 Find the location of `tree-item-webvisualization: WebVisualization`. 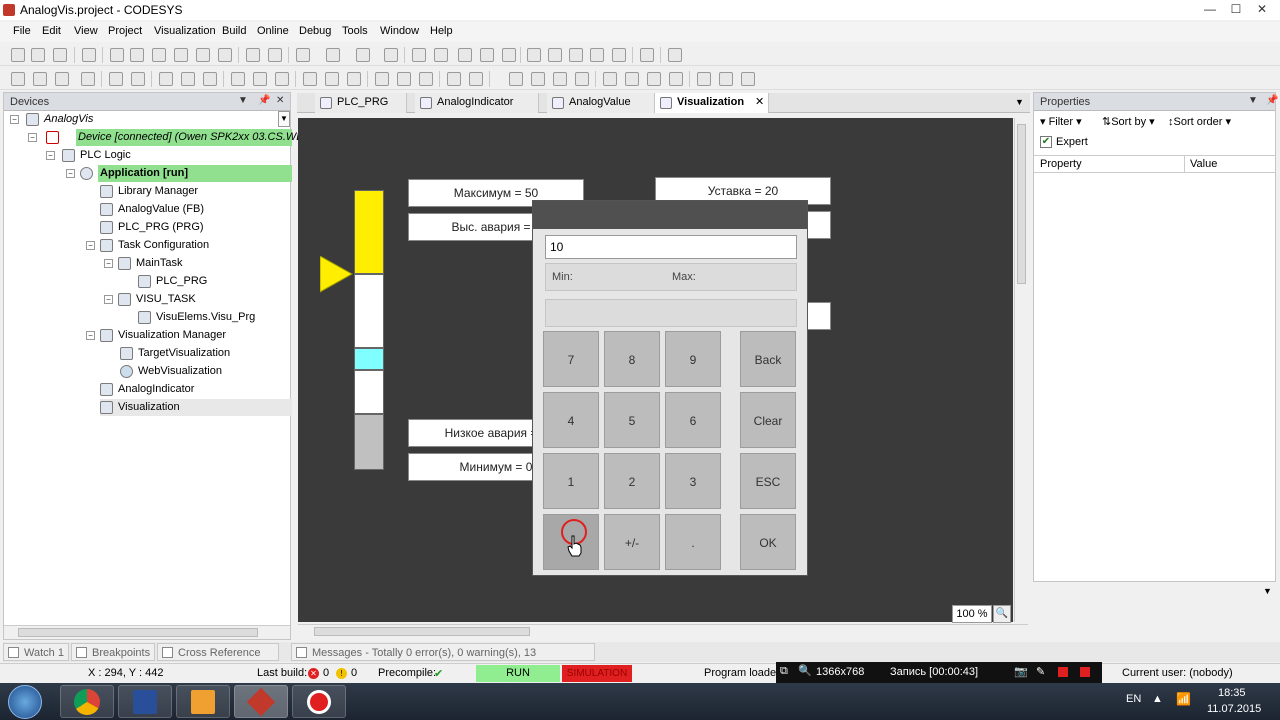

tree-item-webvisualization: WebVisualization is located at coordinates (171, 371).